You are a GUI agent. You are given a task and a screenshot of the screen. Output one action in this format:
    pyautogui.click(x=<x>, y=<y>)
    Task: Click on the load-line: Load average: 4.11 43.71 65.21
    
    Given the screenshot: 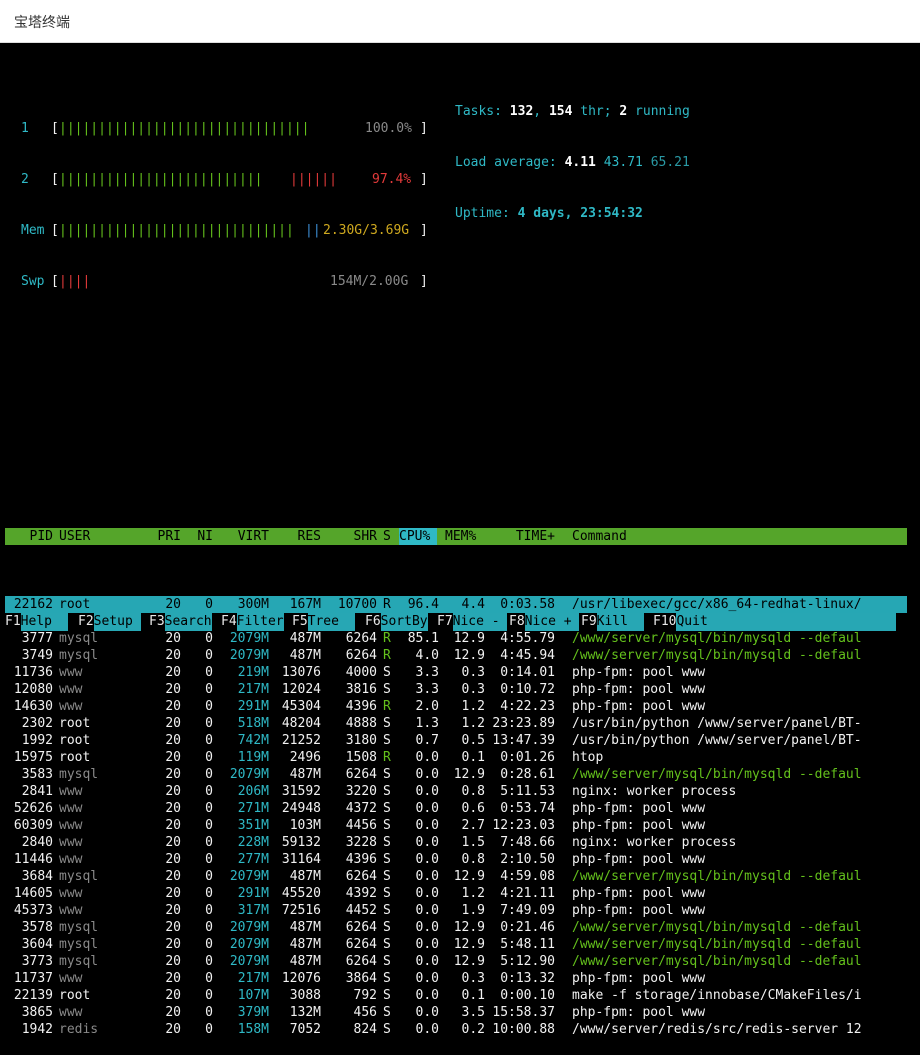 What is the action you would take?
    pyautogui.click(x=572, y=162)
    